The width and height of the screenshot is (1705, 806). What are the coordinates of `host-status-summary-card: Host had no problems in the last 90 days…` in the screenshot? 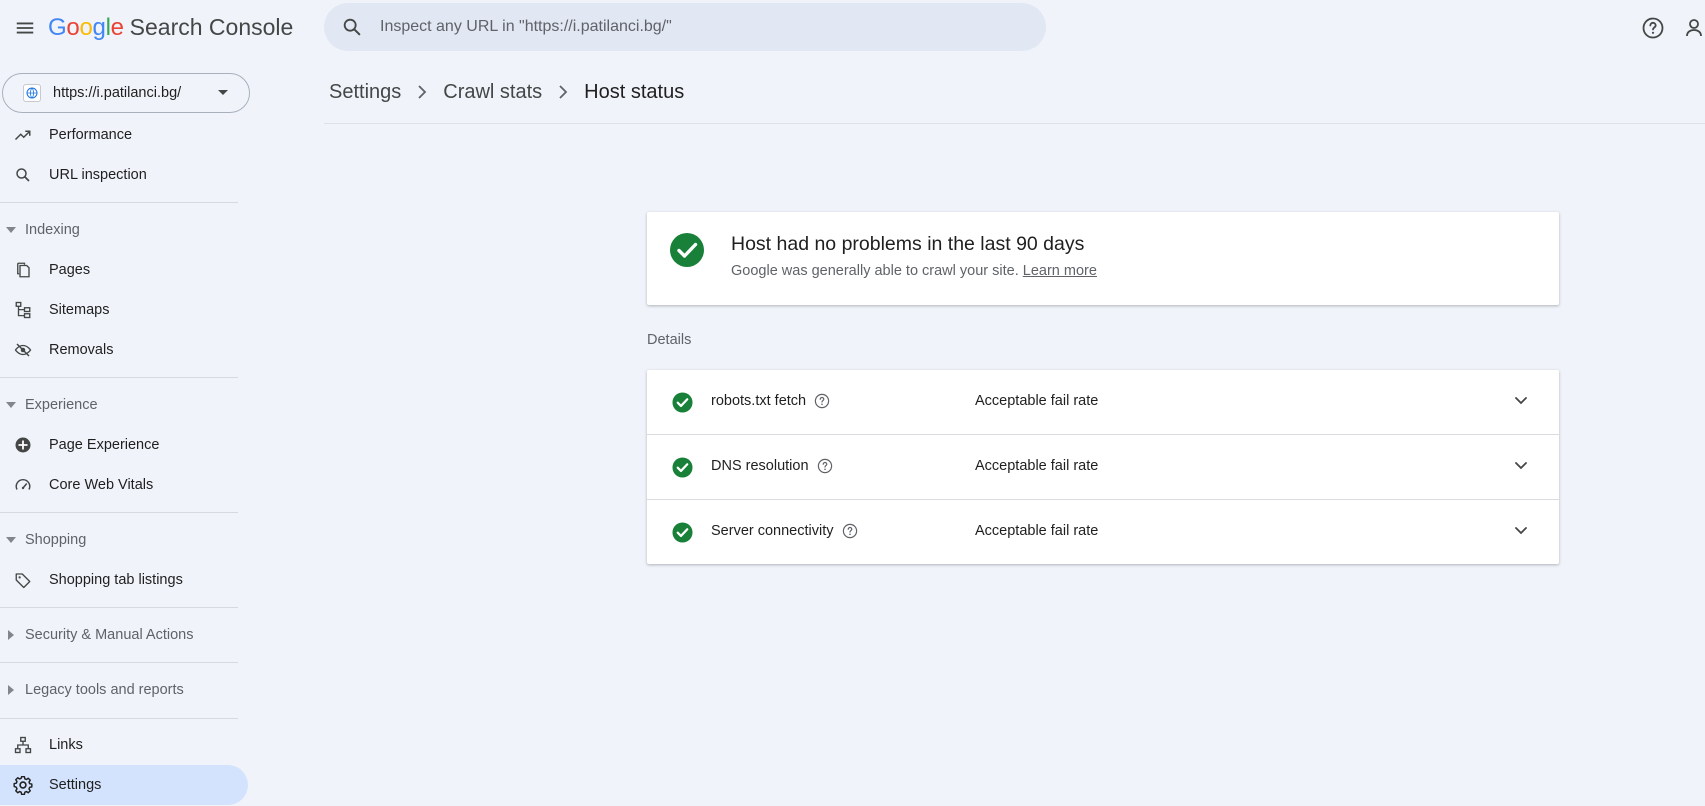 It's located at (1103, 258).